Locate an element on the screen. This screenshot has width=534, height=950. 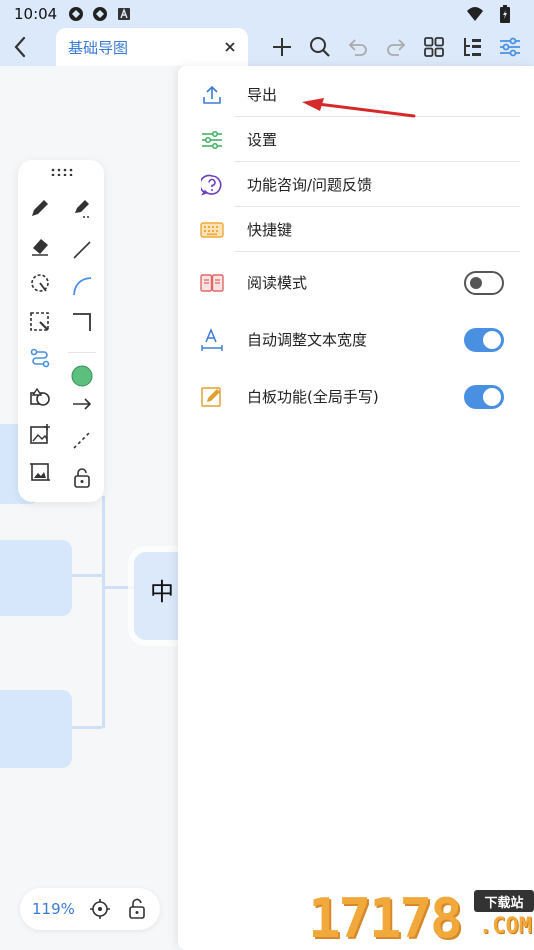
image-frame-icon is located at coordinates (40, 472).